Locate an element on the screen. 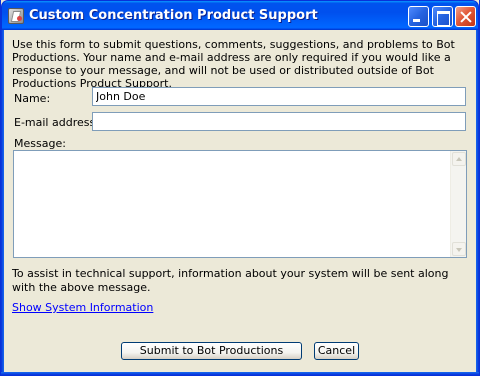 The image size is (480, 376). name-label: Name: is located at coordinates (32, 98).